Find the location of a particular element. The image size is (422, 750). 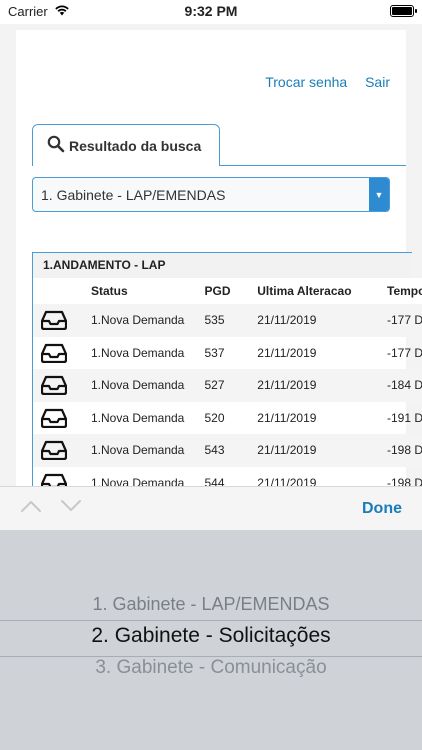

keyboard-accessory-bar: Done is located at coordinates (211, 508).